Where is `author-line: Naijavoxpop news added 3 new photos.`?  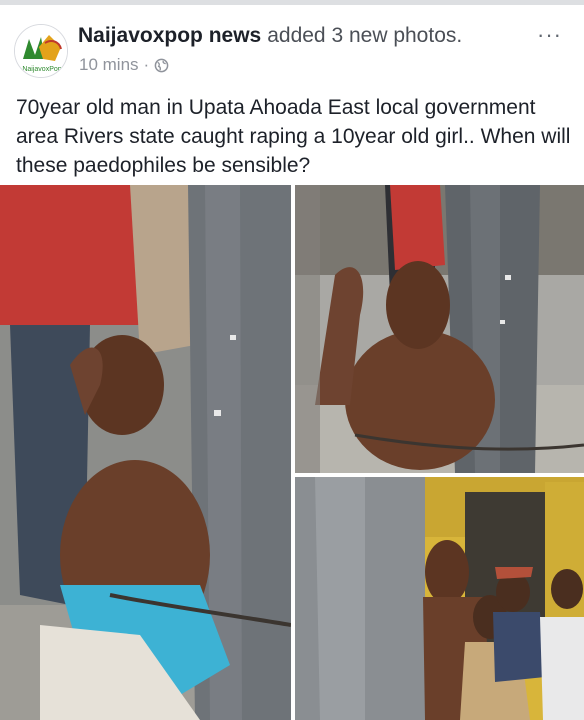
author-line: Naijavoxpop news added 3 new photos. is located at coordinates (270, 36).